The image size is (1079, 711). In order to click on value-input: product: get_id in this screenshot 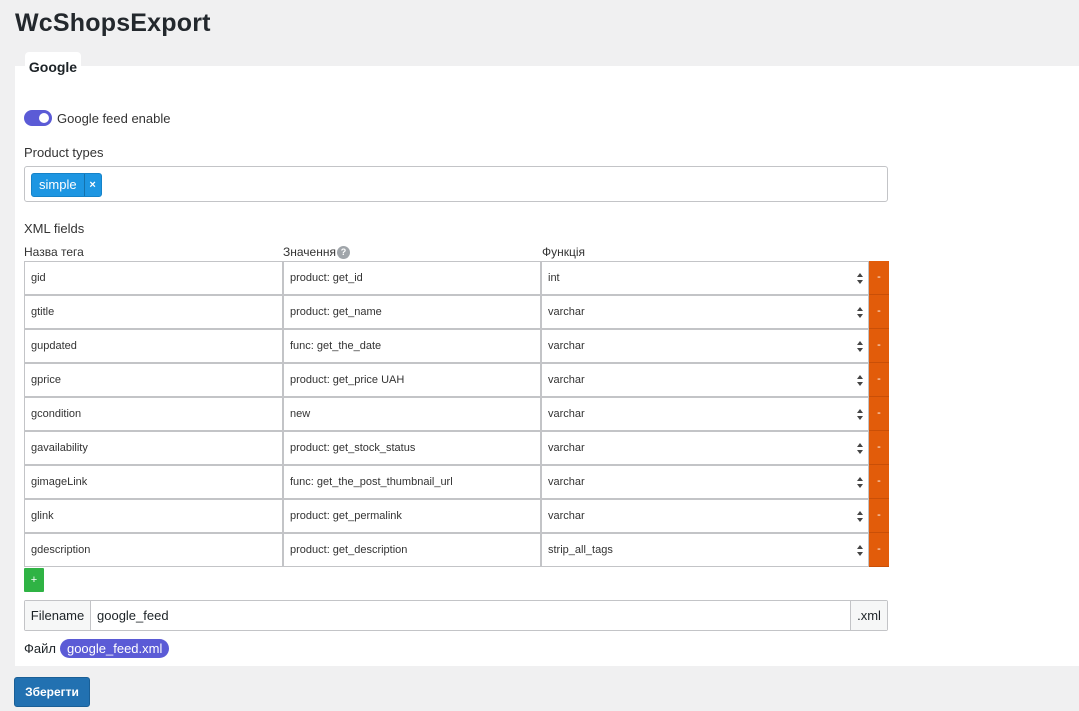, I will do `click(412, 278)`.